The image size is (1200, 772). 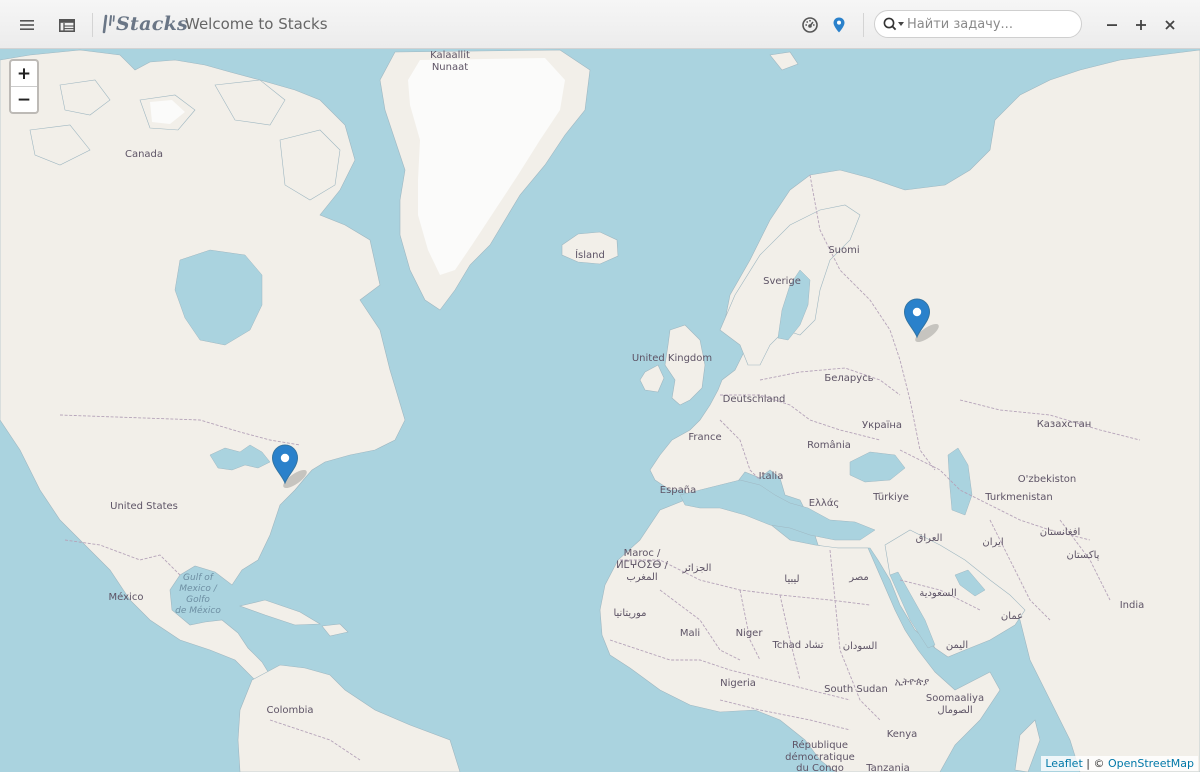 What do you see at coordinates (991, 24) in the screenshot?
I see `search-input` at bounding box center [991, 24].